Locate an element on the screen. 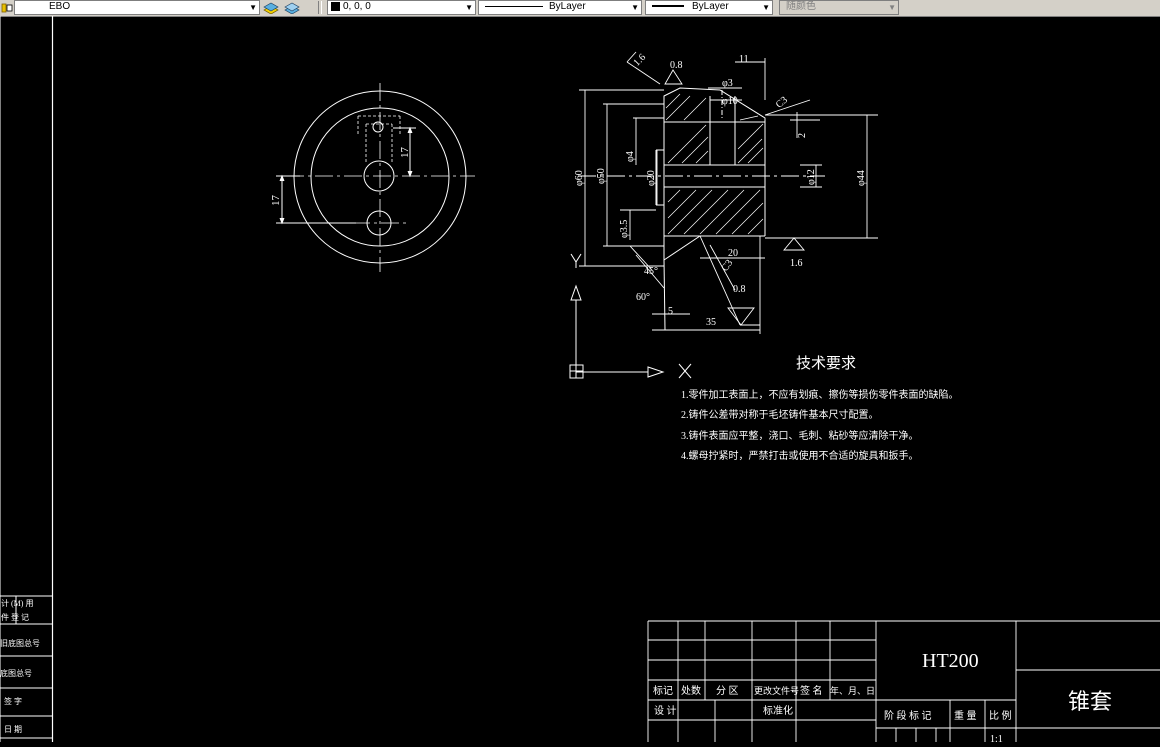 This screenshot has width=1160, height=747. dim-17-vertical: 17 is located at coordinates (405, 153).